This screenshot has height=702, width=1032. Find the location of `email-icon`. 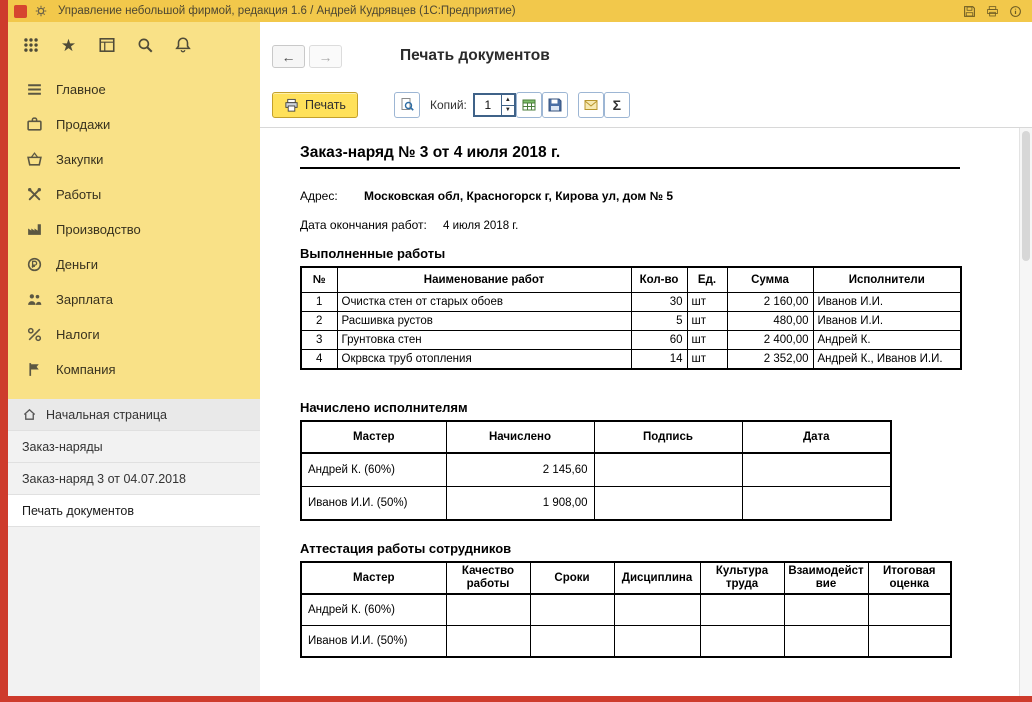

email-icon is located at coordinates (591, 105).